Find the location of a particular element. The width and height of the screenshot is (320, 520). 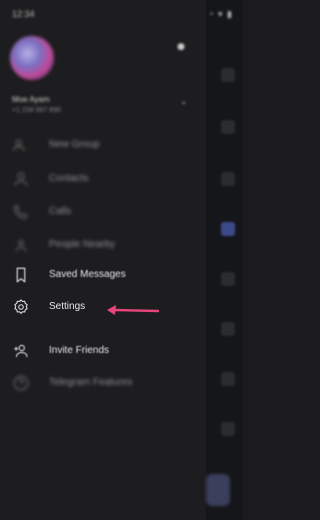

add-person-icon is located at coordinates (21, 351).